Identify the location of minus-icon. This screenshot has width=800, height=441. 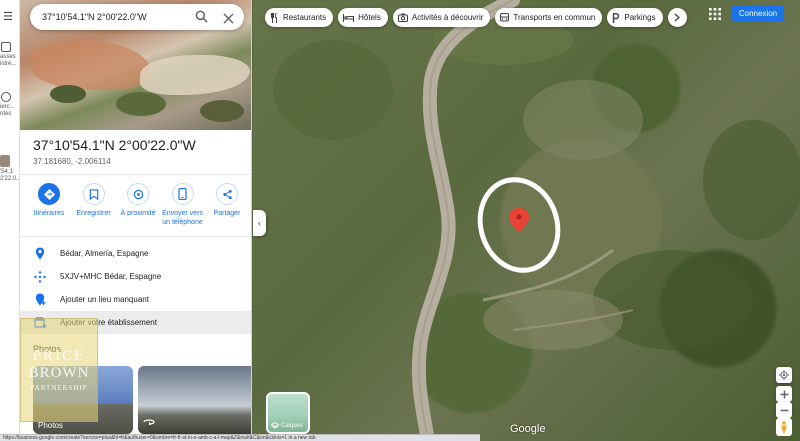
(784, 410).